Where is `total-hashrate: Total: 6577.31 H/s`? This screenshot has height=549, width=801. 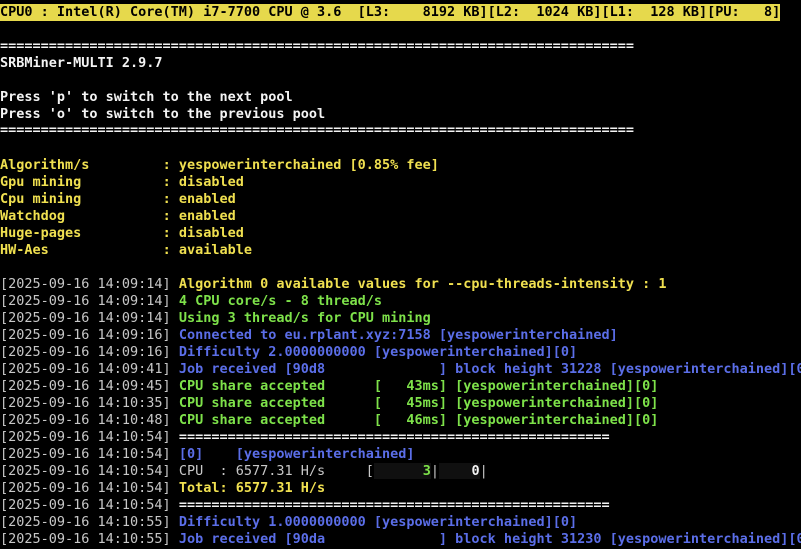 total-hashrate: Total: 6577.31 H/s is located at coordinates (252, 488).